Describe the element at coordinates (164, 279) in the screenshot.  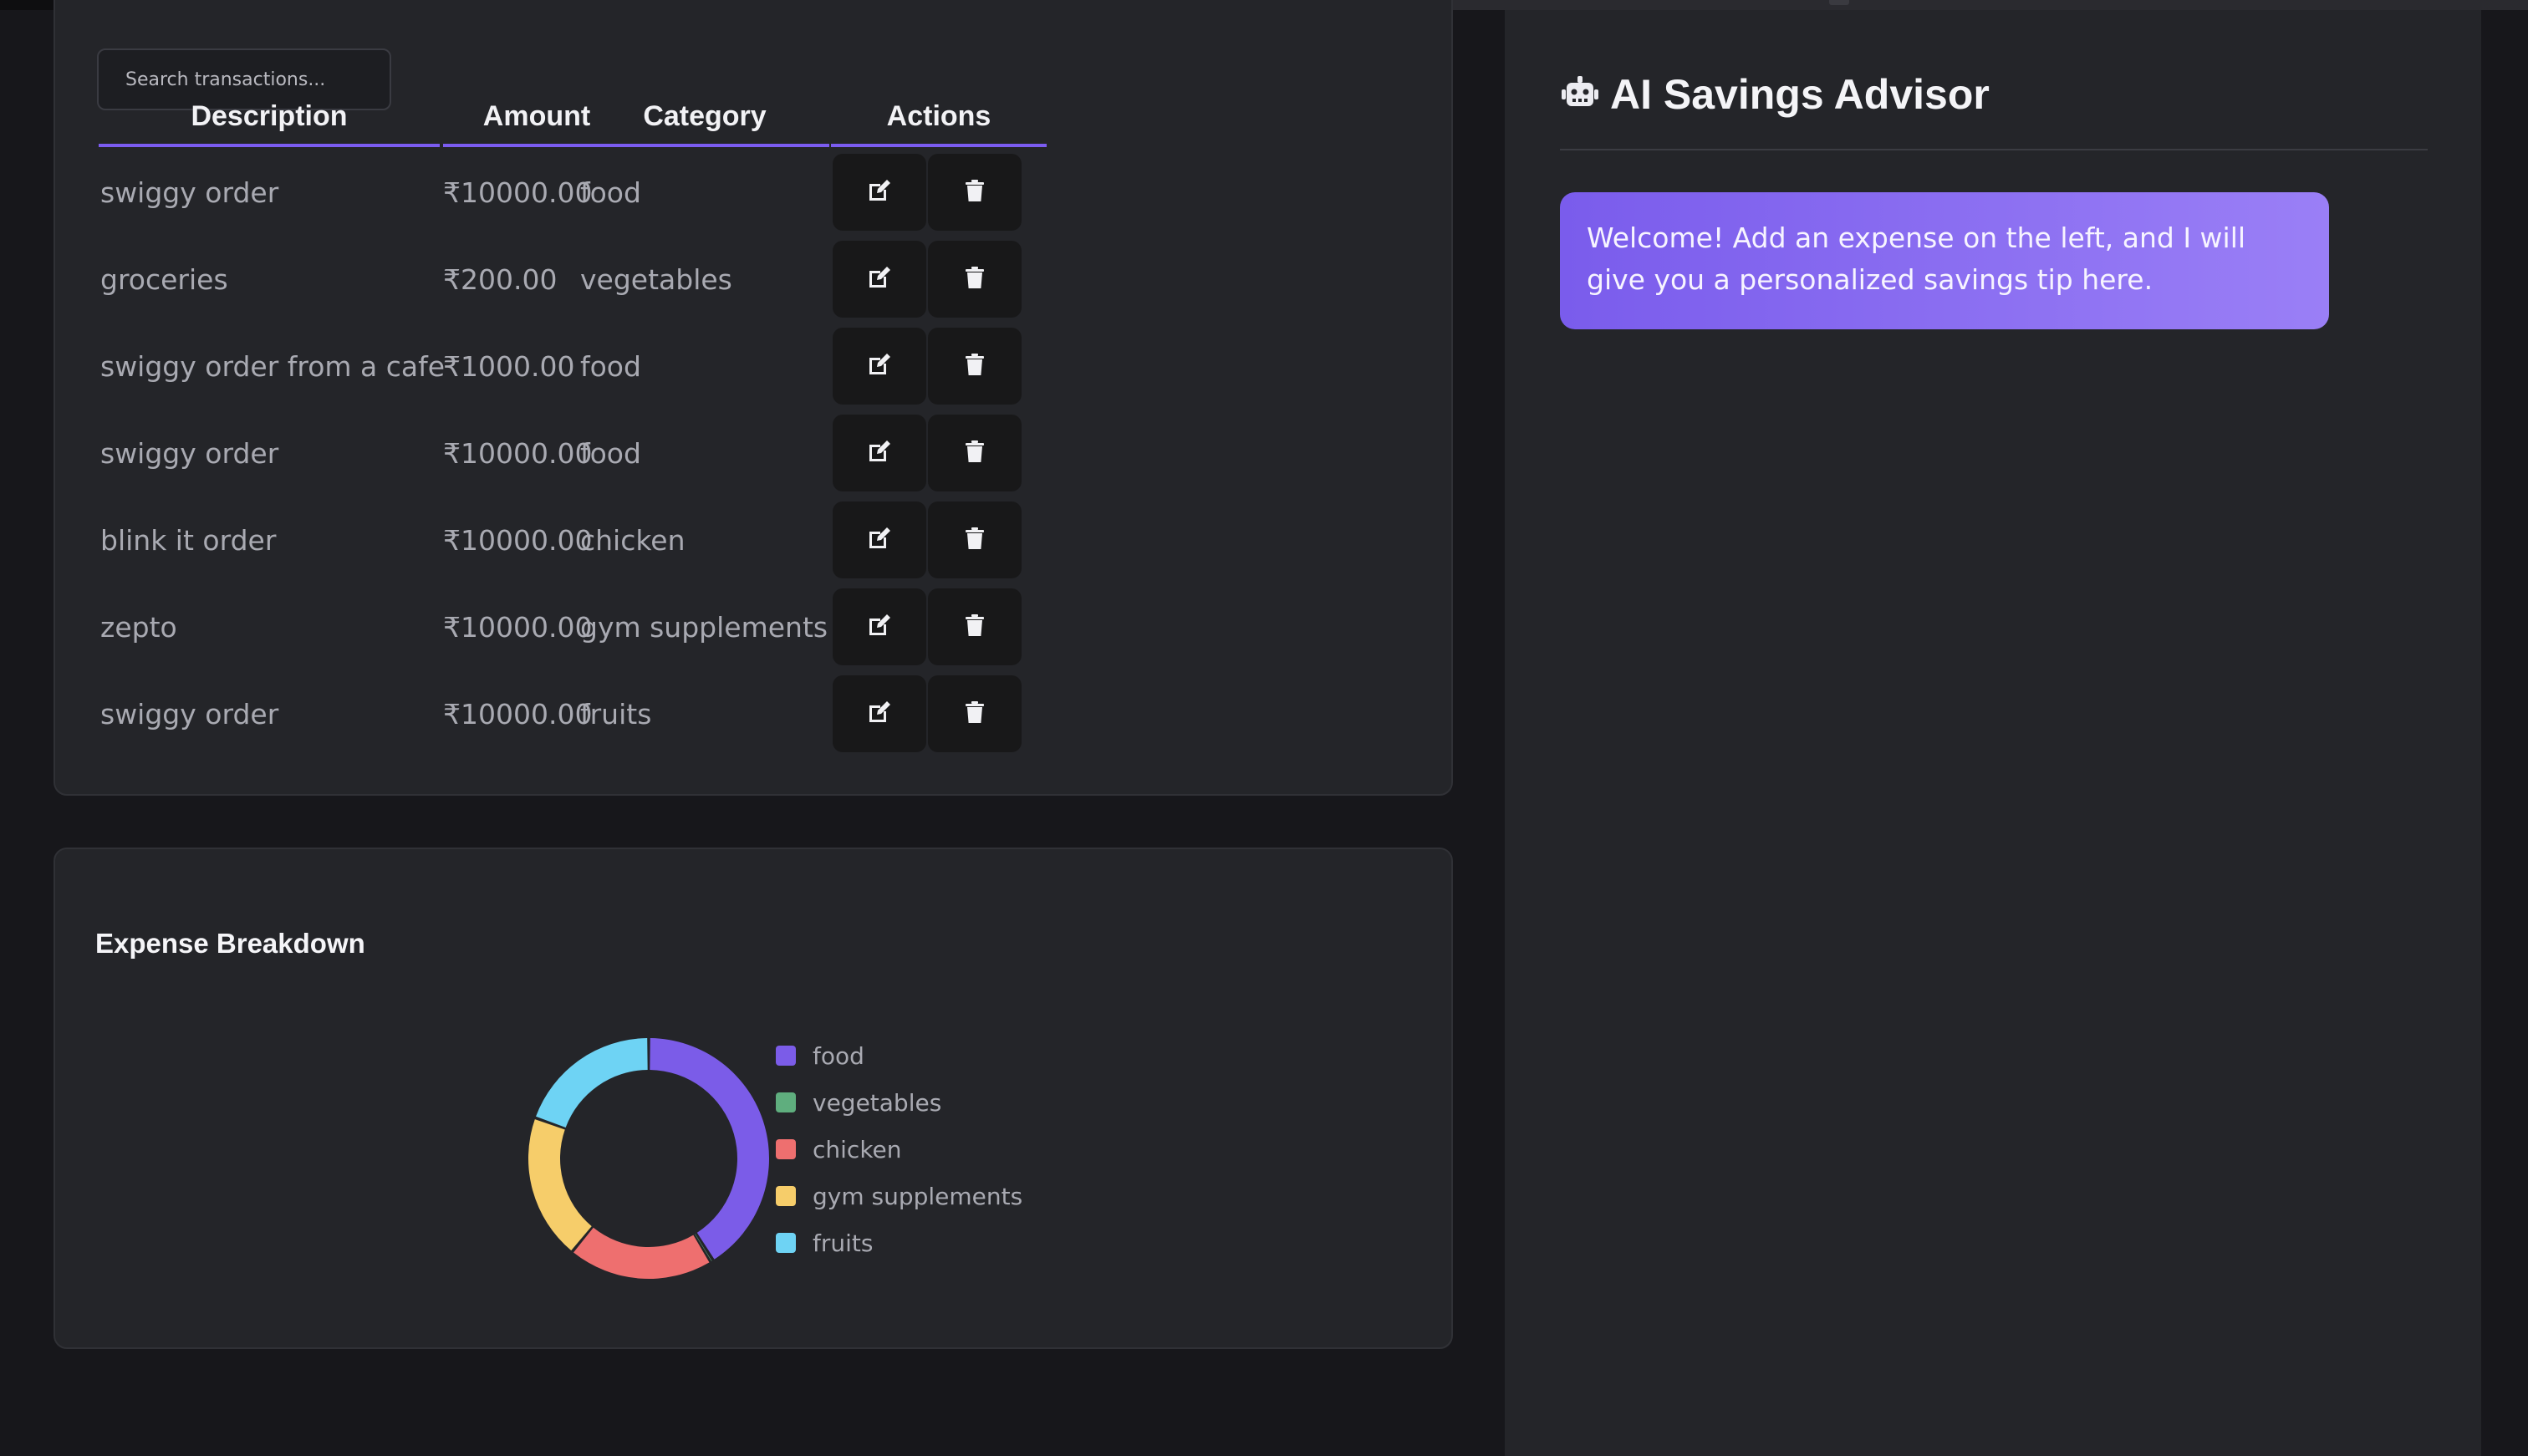
I see `row-description: groceries` at that location.